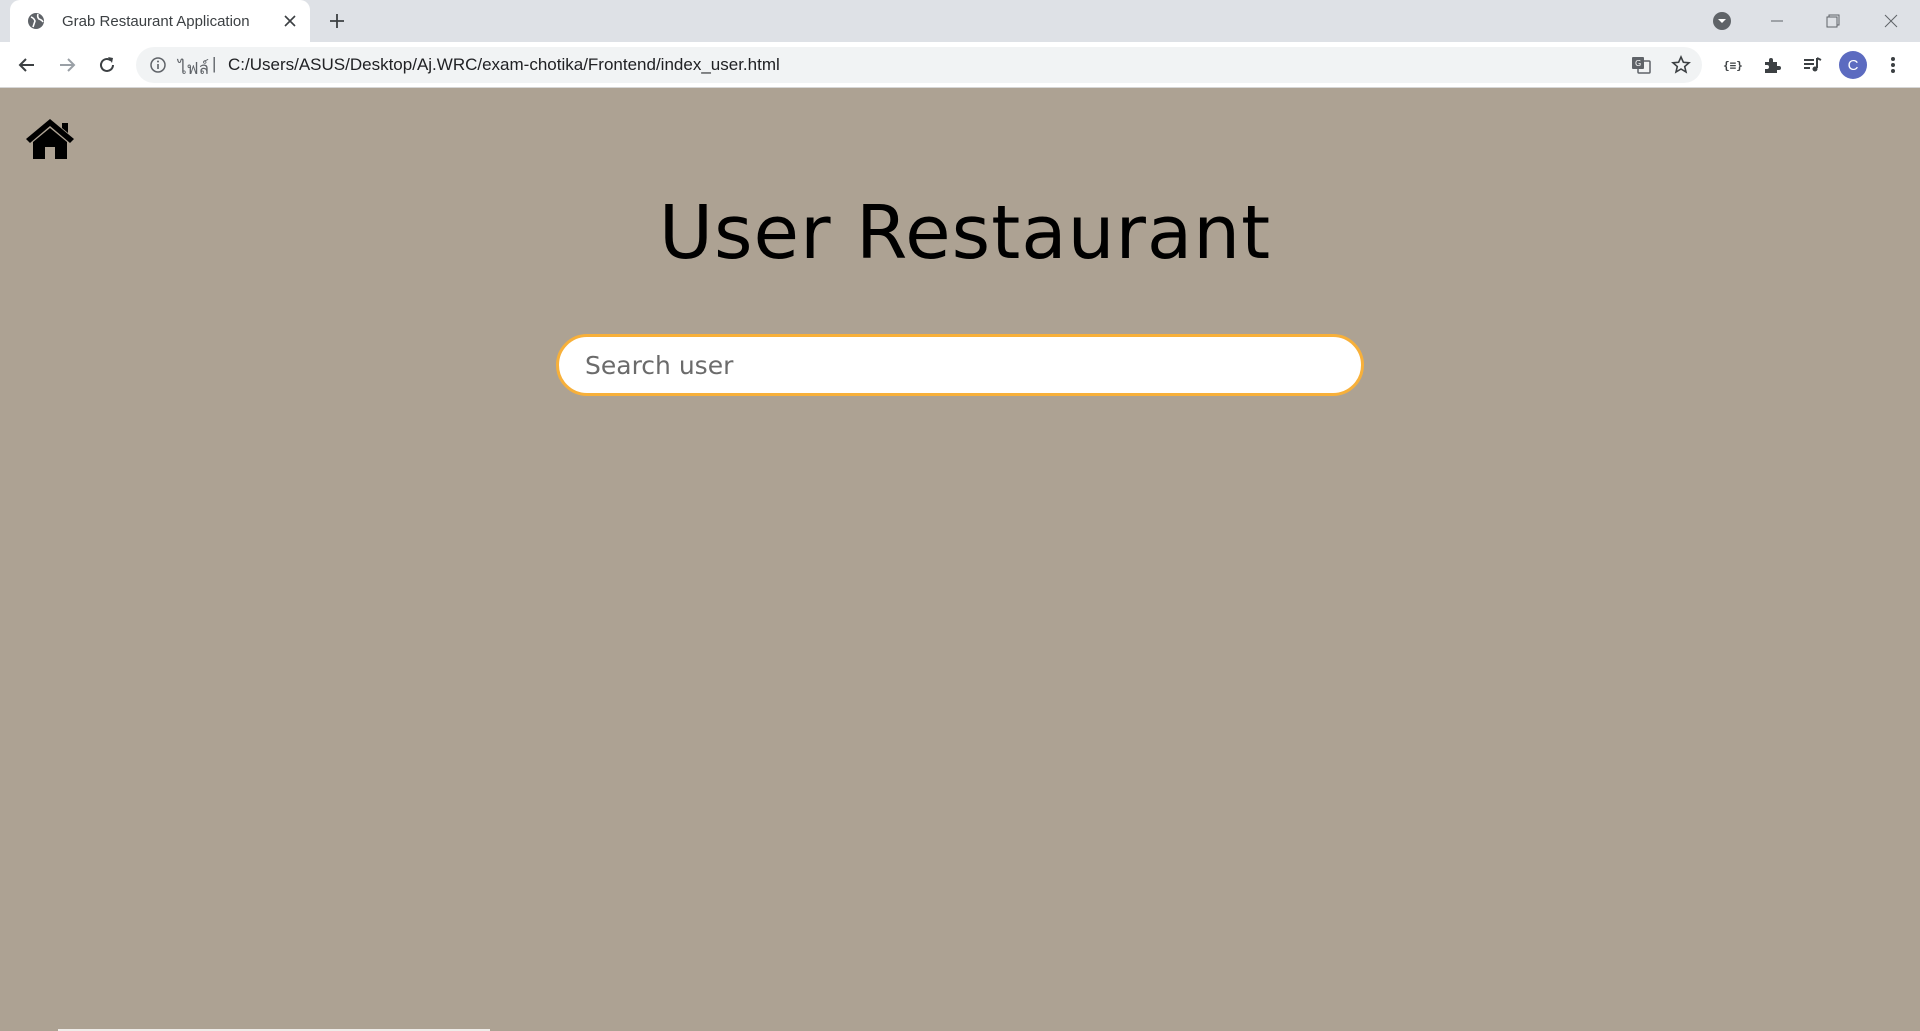 The width and height of the screenshot is (1920, 1031). Describe the element at coordinates (965, 233) in the screenshot. I see `page-title: User Restaurant` at that location.